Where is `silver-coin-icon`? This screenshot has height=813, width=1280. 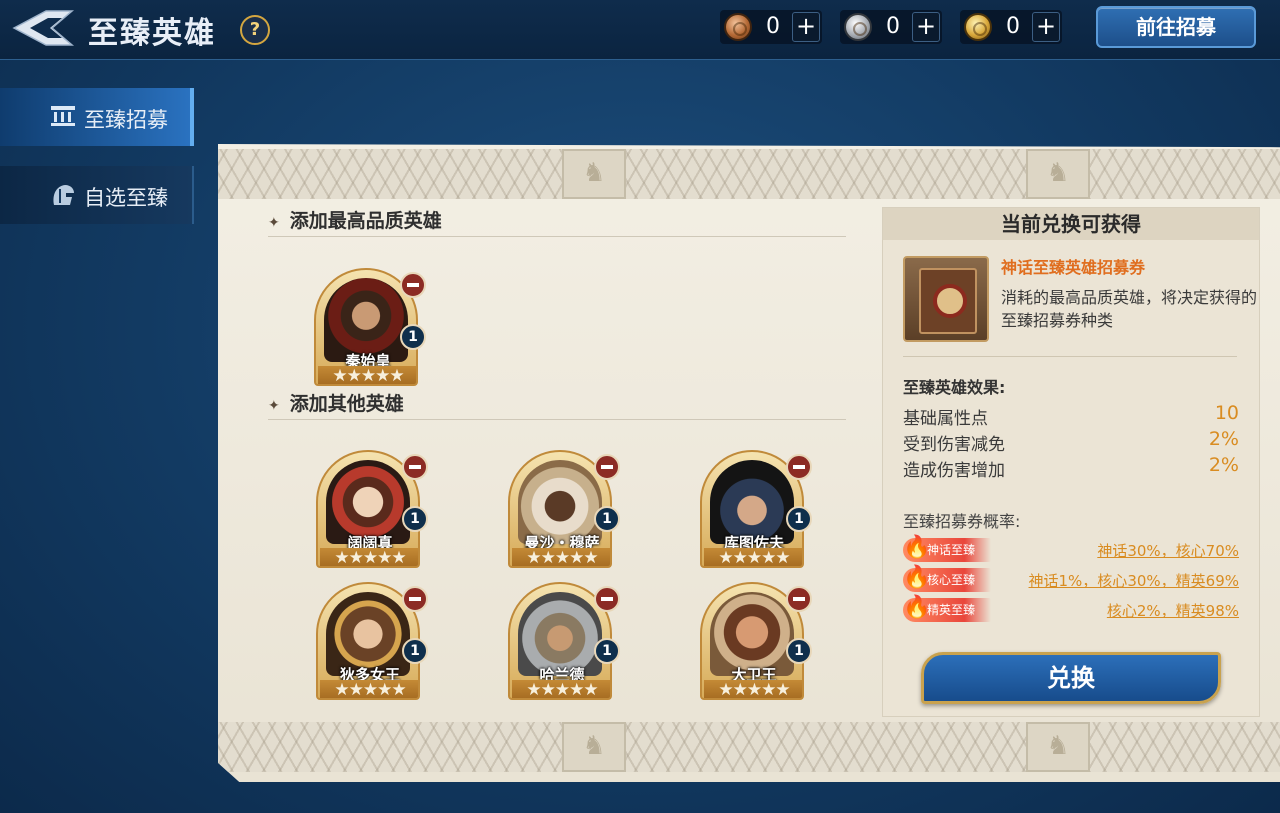
silver-coin-icon is located at coordinates (858, 27).